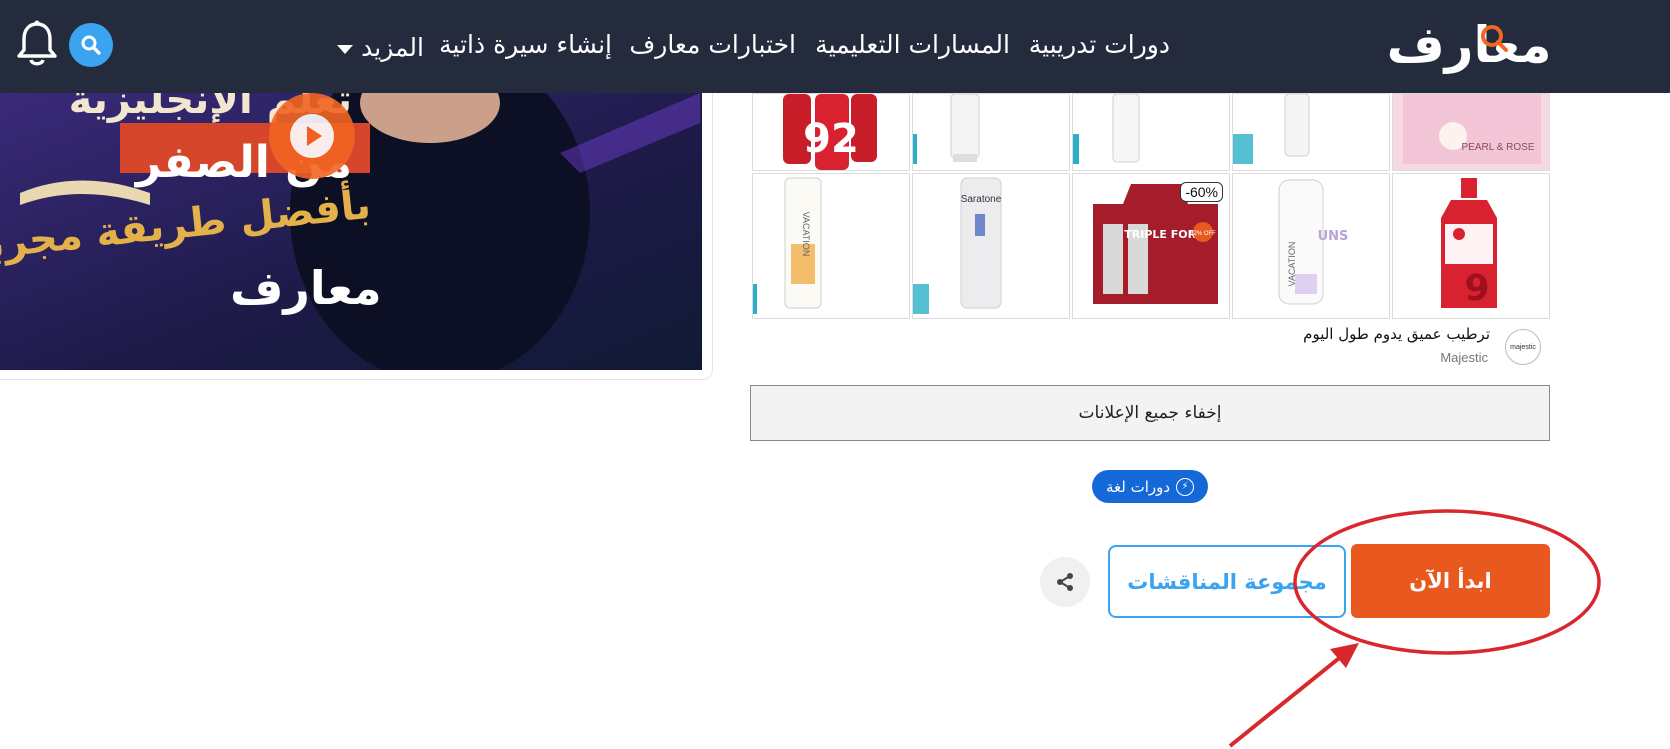  What do you see at coordinates (1471, 132) in the screenshot?
I see `ad-product-tile: PEARL & ROSE` at bounding box center [1471, 132].